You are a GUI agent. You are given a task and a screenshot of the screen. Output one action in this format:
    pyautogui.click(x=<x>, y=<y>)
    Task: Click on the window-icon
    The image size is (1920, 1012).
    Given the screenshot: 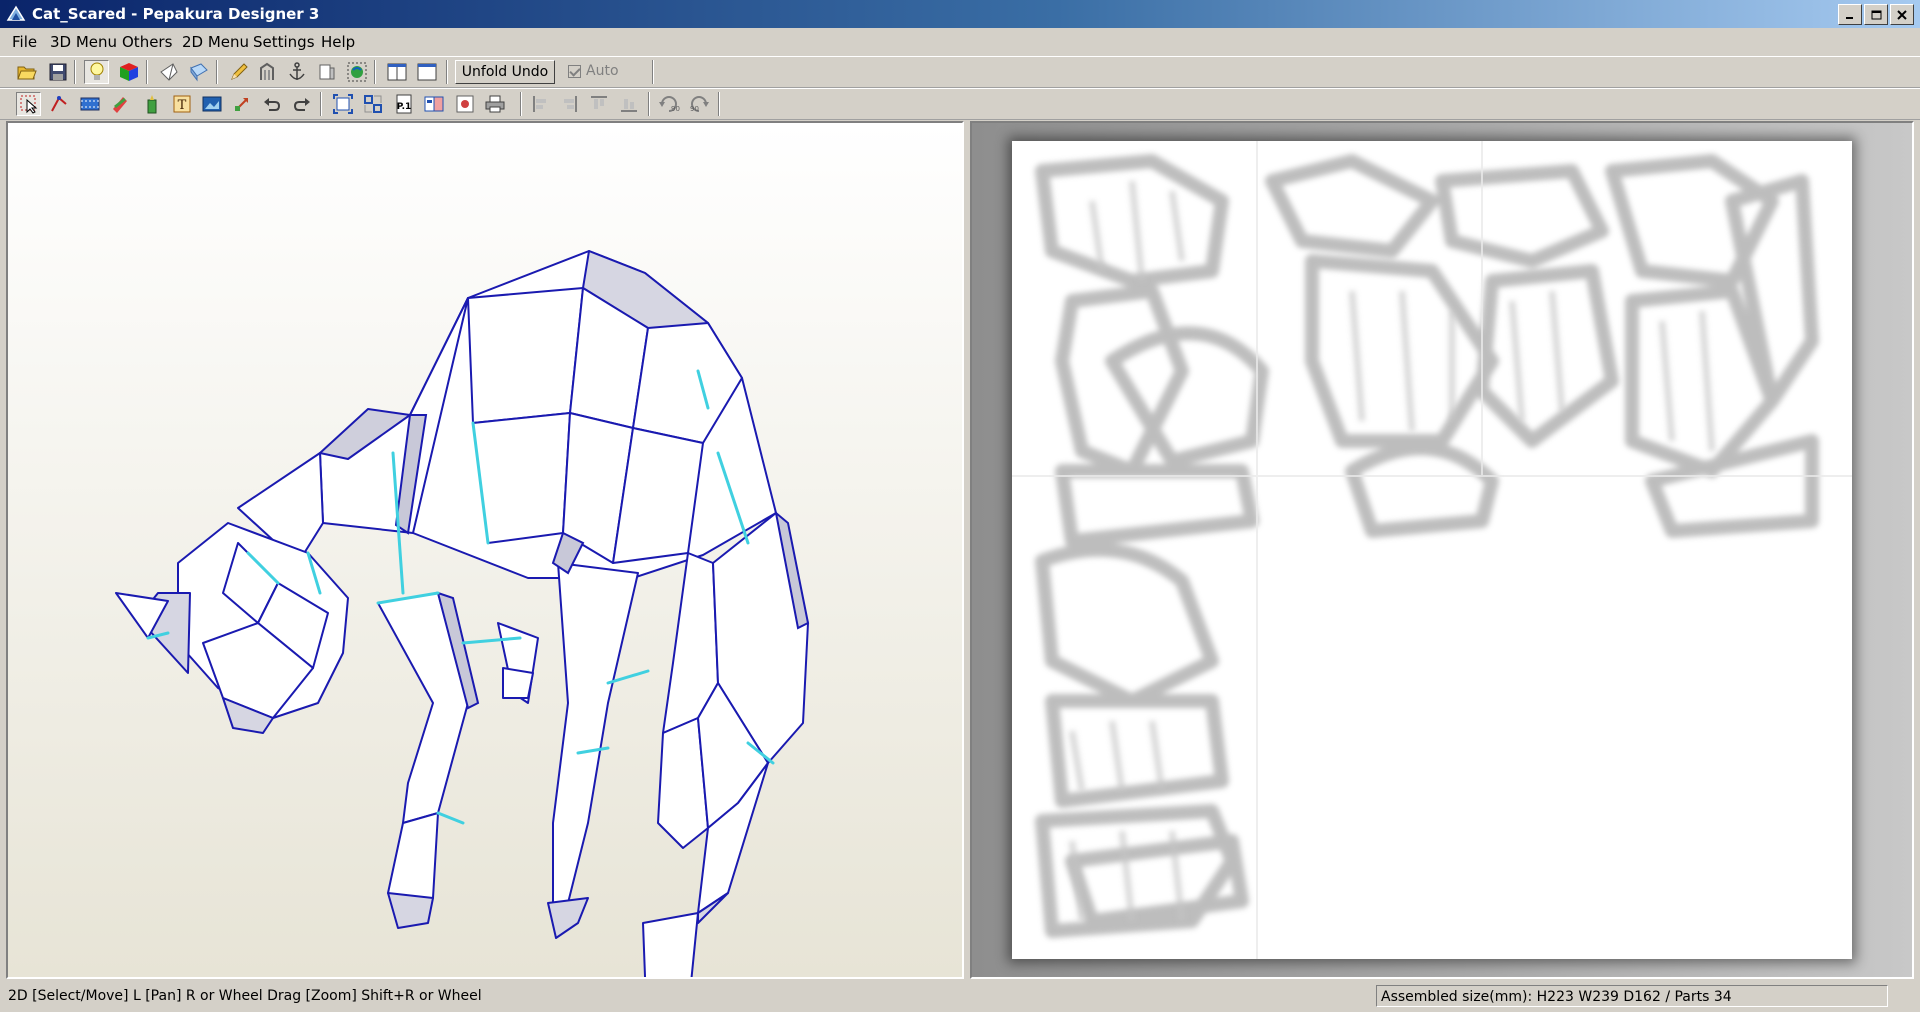 What is the action you would take?
    pyautogui.click(x=426, y=72)
    